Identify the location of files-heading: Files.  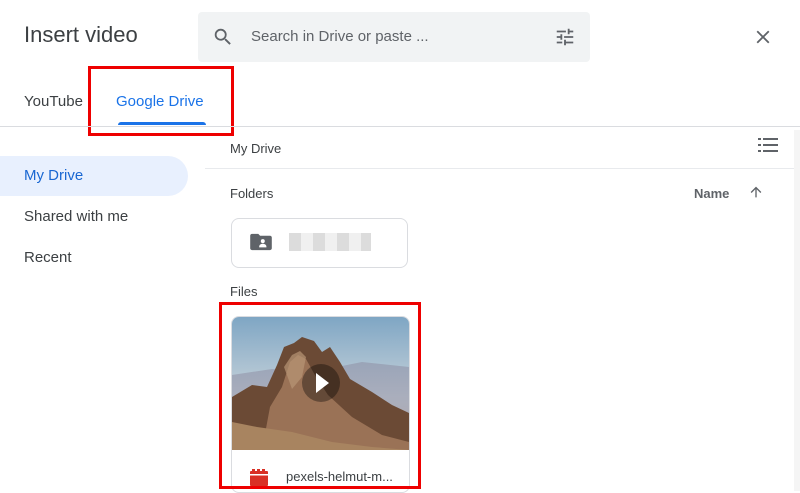
(244, 291).